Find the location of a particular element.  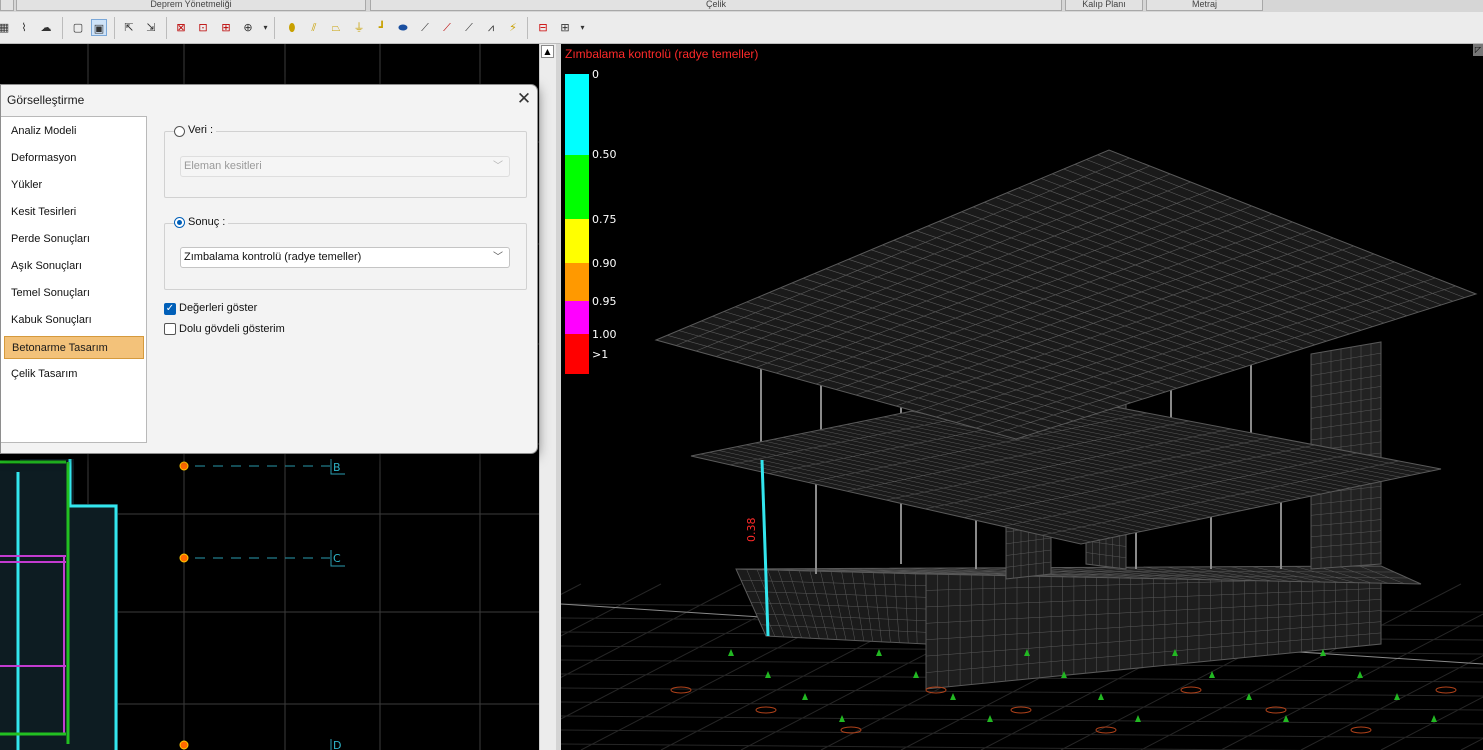

pan-icon: ⇲ is located at coordinates (151, 27).